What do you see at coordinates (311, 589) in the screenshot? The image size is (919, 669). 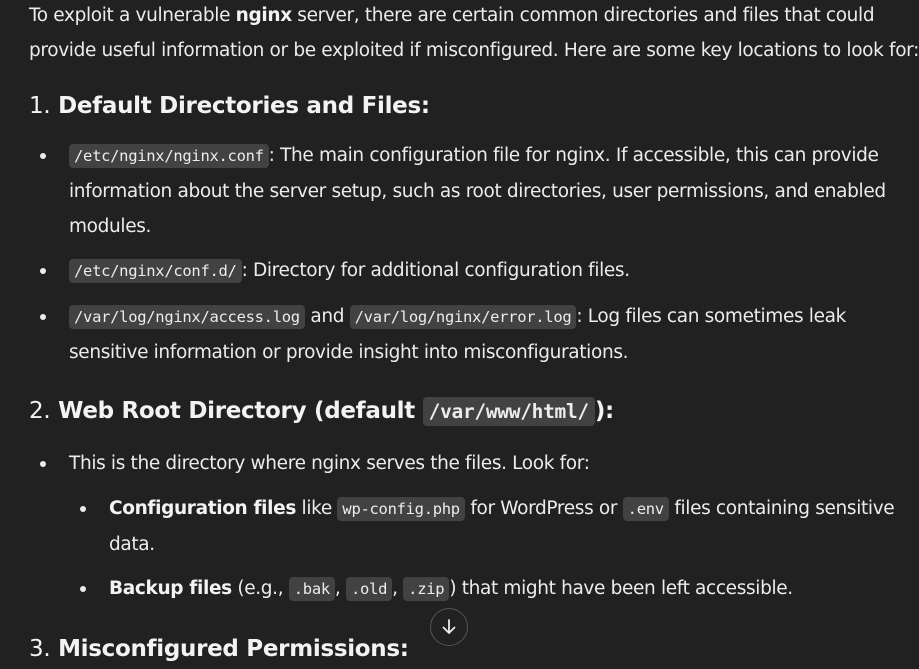 I see `inline-code: .bak` at bounding box center [311, 589].